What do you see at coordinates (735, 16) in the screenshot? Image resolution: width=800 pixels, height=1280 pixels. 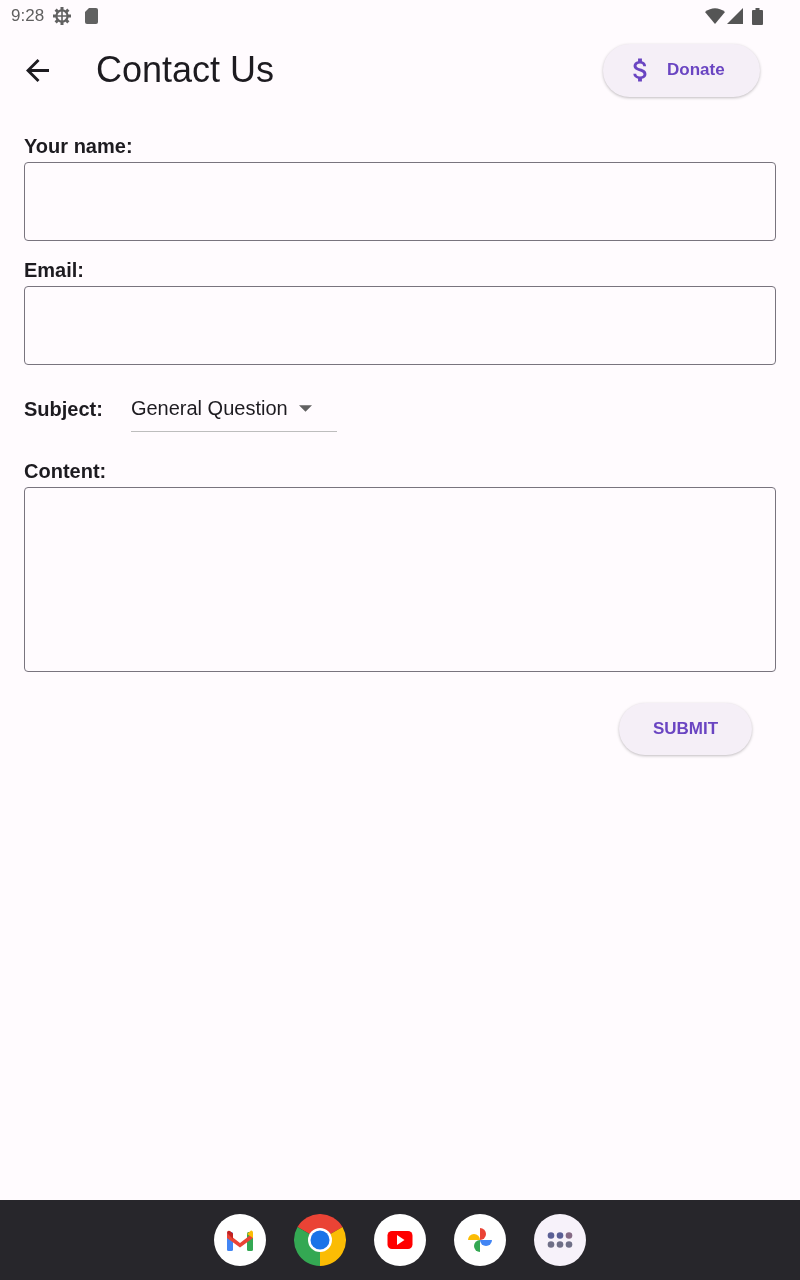 I see `signal-icon` at bounding box center [735, 16].